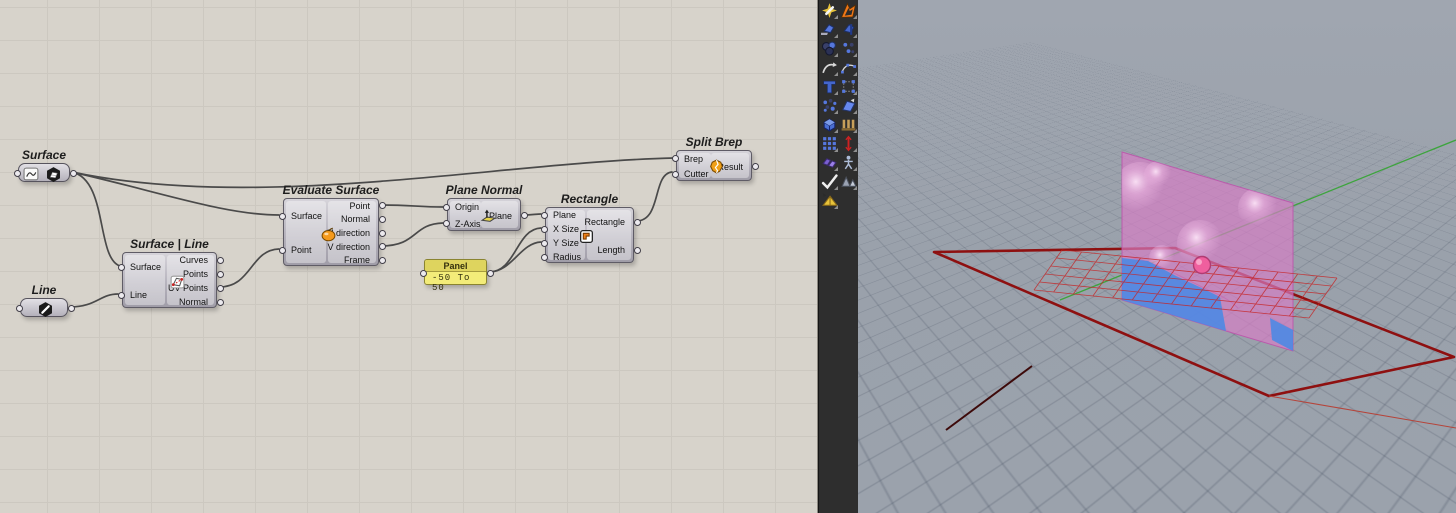 The height and width of the screenshot is (513, 1456). I want to click on component-split-brep: Brep Cutter Result, so click(715, 165).